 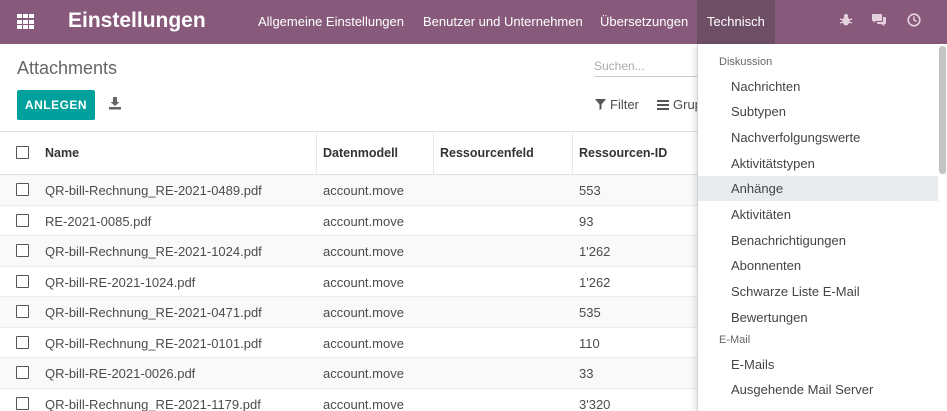 I want to click on clock-icon, so click(x=914, y=22).